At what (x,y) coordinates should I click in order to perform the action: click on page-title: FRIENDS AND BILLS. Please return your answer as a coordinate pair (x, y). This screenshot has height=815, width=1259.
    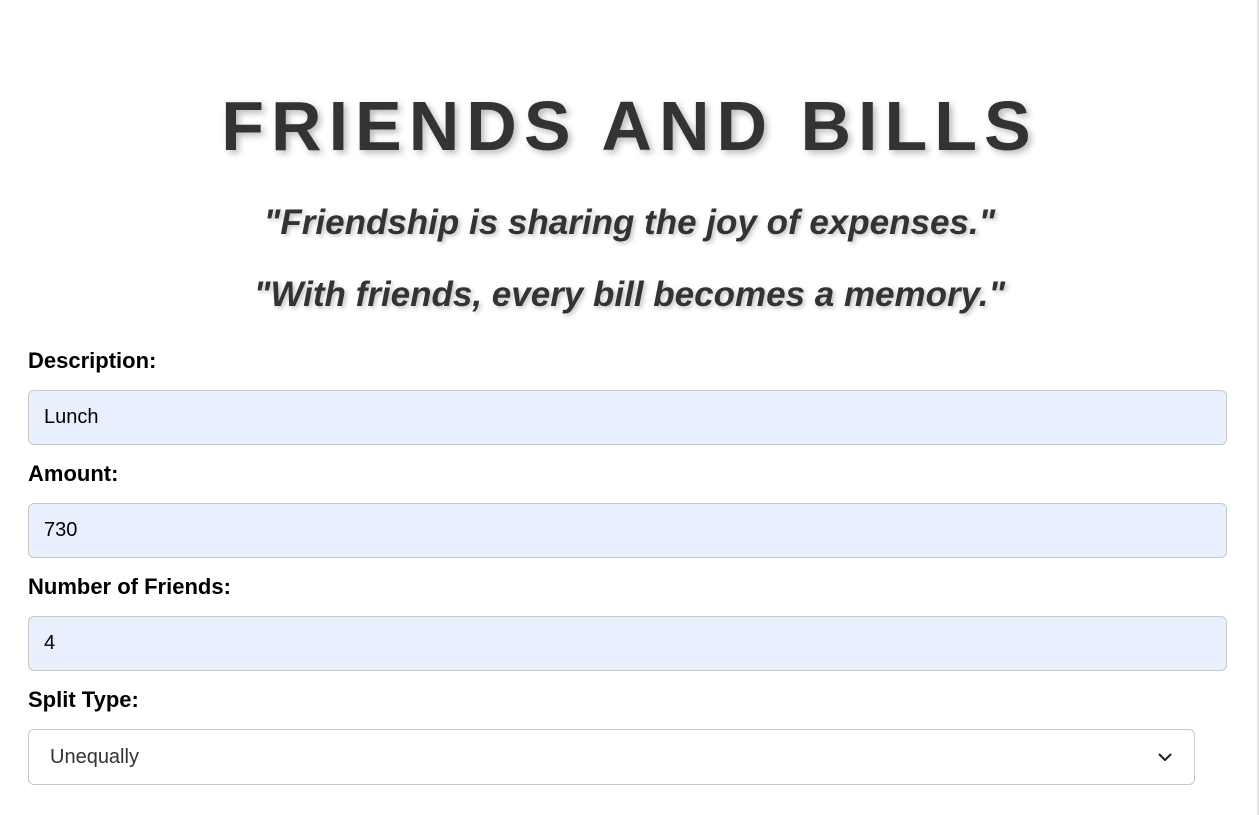
    Looking at the image, I should click on (629, 126).